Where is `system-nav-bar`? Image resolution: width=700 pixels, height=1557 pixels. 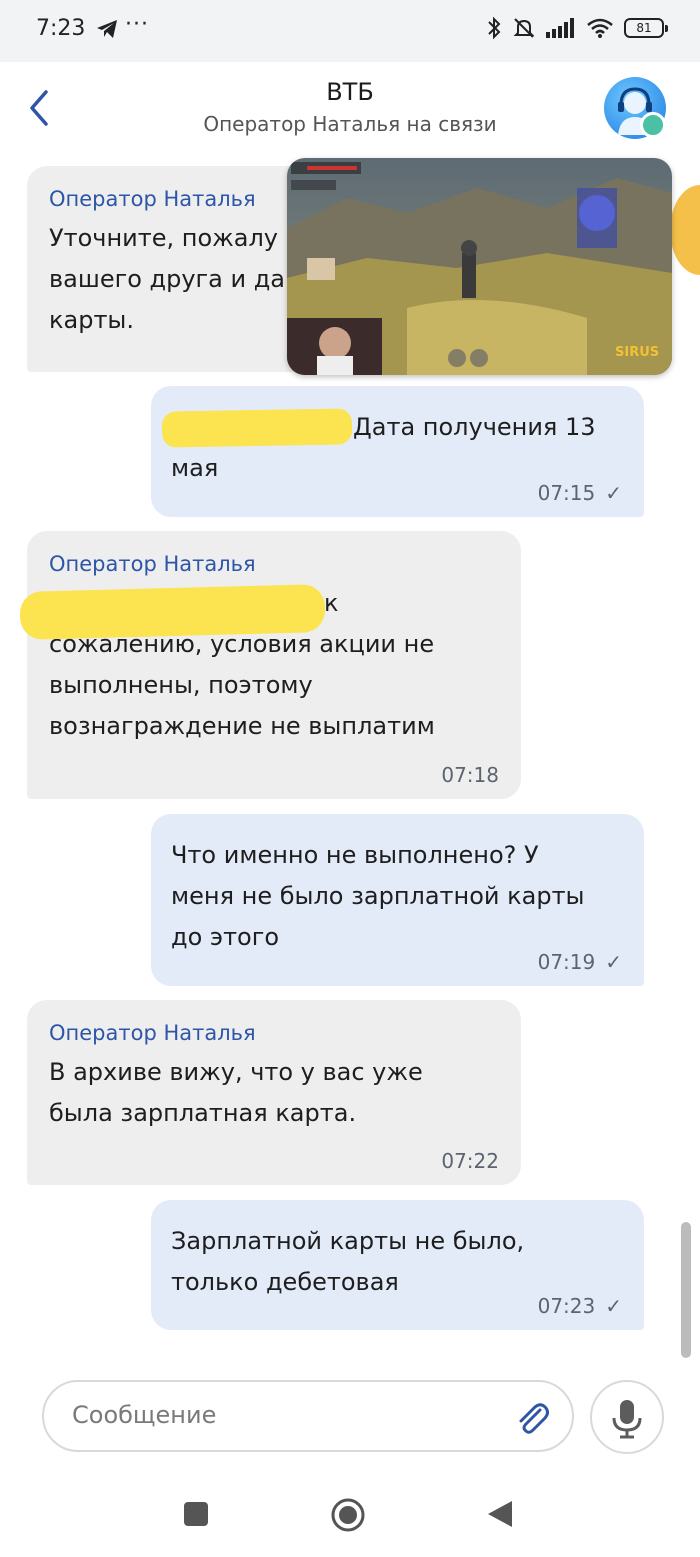
system-nav-bar is located at coordinates (350, 1511).